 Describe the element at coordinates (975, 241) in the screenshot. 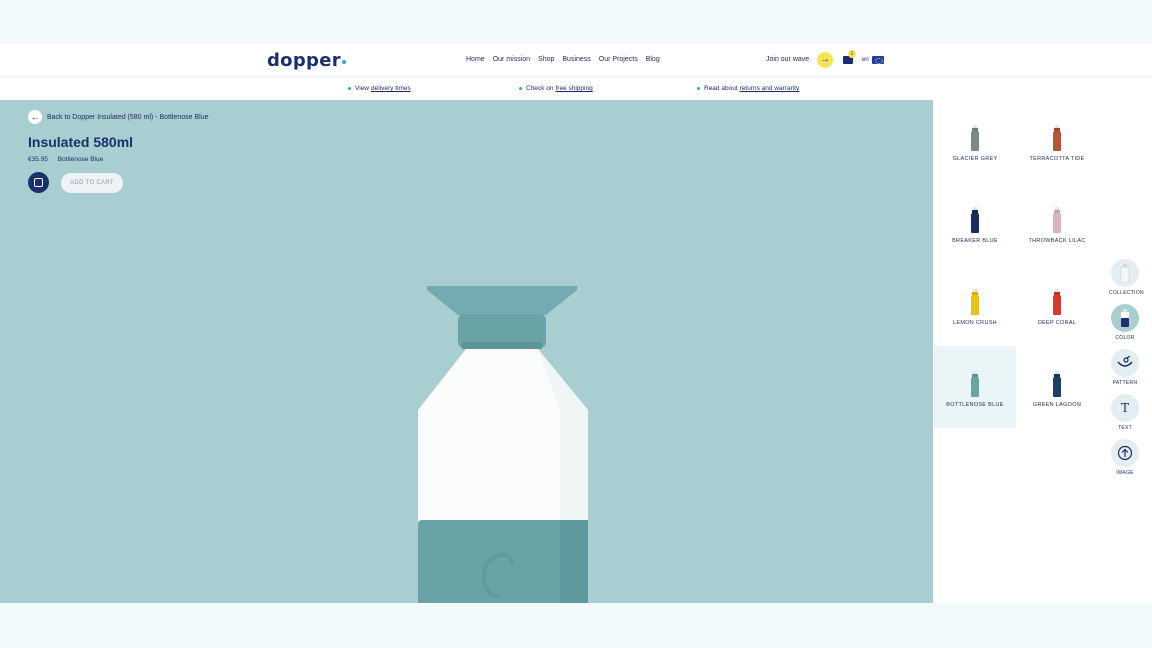

I see `swatch-label: BREAKER BLUE` at that location.